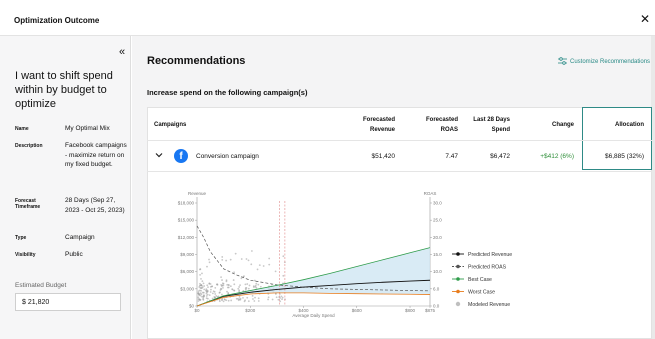 The height and width of the screenshot is (339, 655). Describe the element at coordinates (170, 125) in the screenshot. I see `header-campaigns: Campaigns` at that location.